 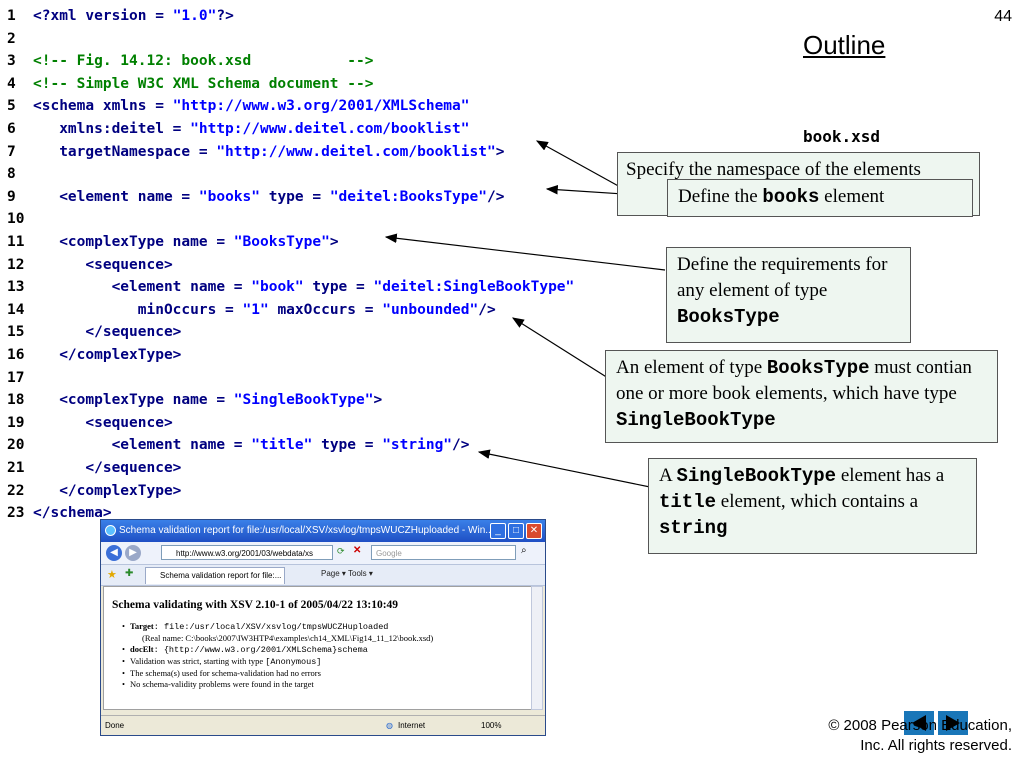 What do you see at coordinates (443, 552) in the screenshot?
I see `search-input: Google` at bounding box center [443, 552].